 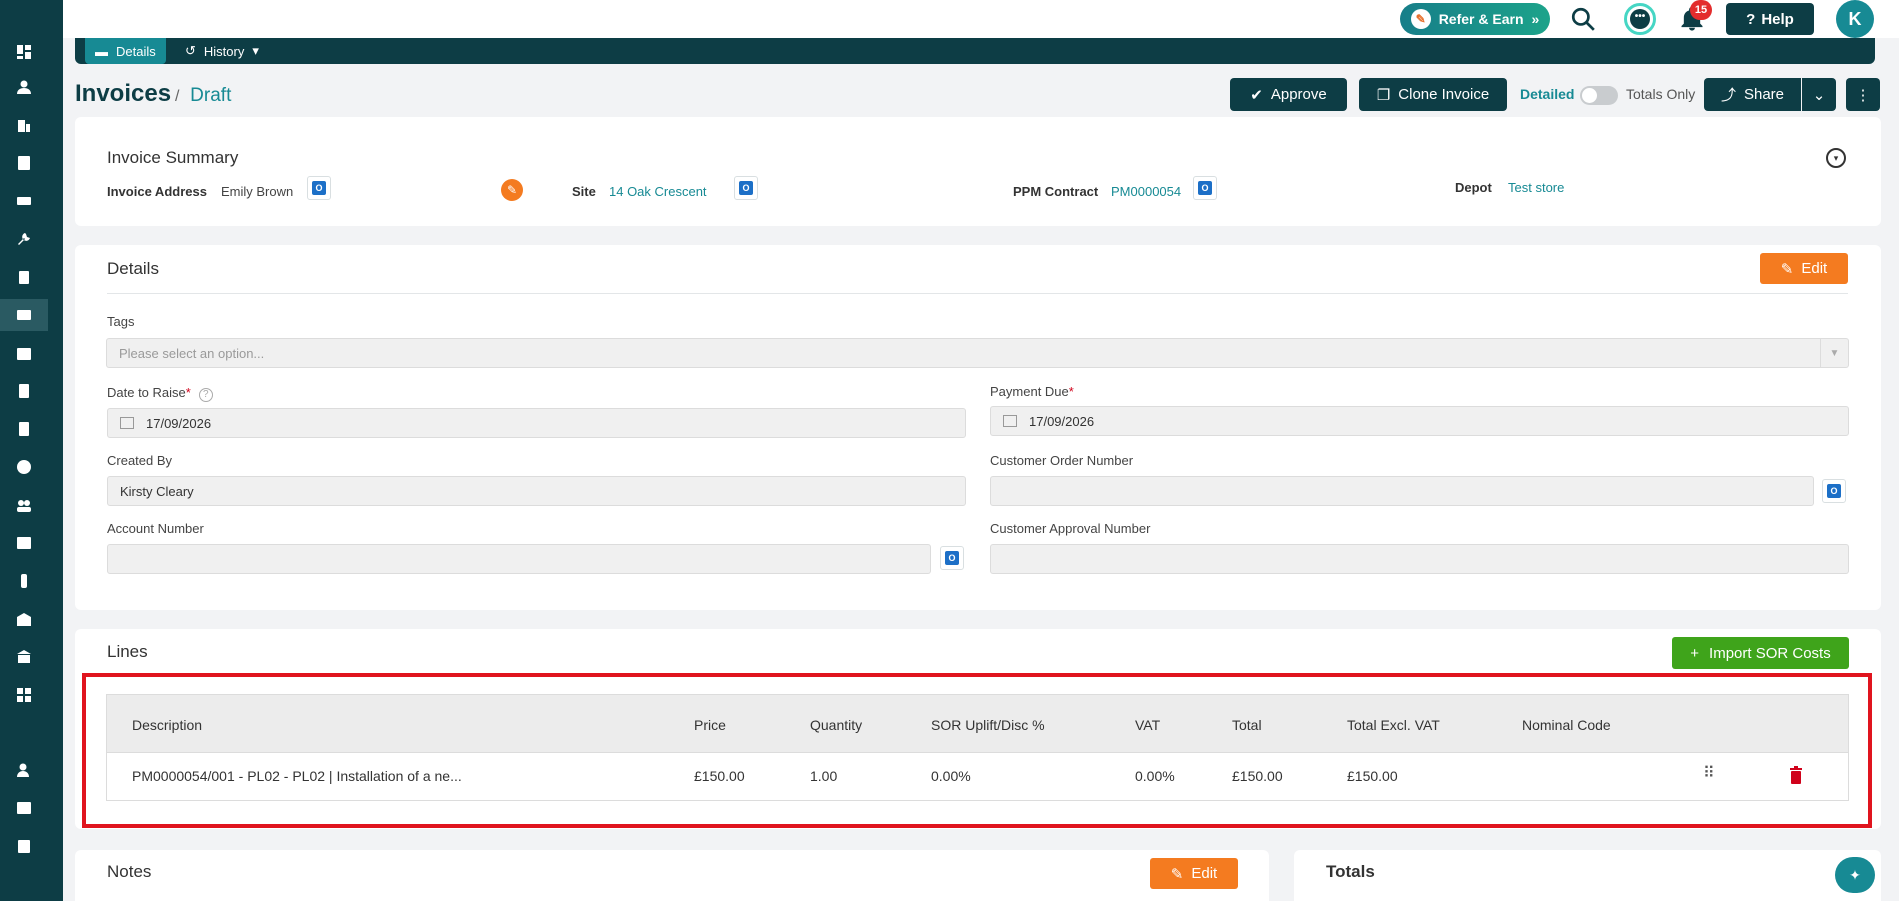 What do you see at coordinates (24, 239) in the screenshot?
I see `wrench-icon` at bounding box center [24, 239].